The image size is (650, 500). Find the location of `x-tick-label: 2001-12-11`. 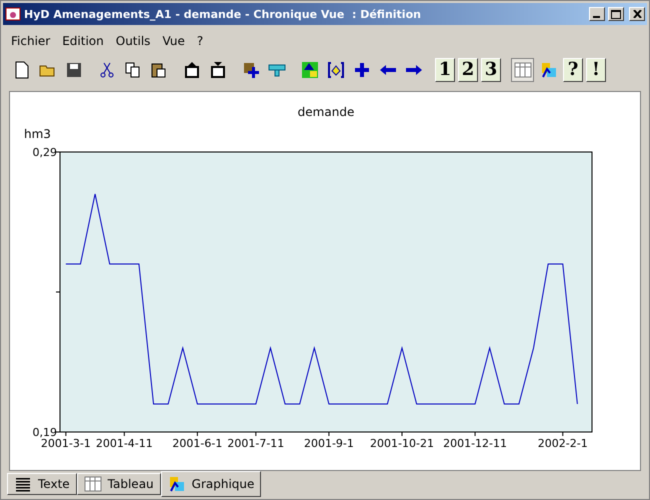

x-tick-label: 2001-12-11 is located at coordinates (475, 443).